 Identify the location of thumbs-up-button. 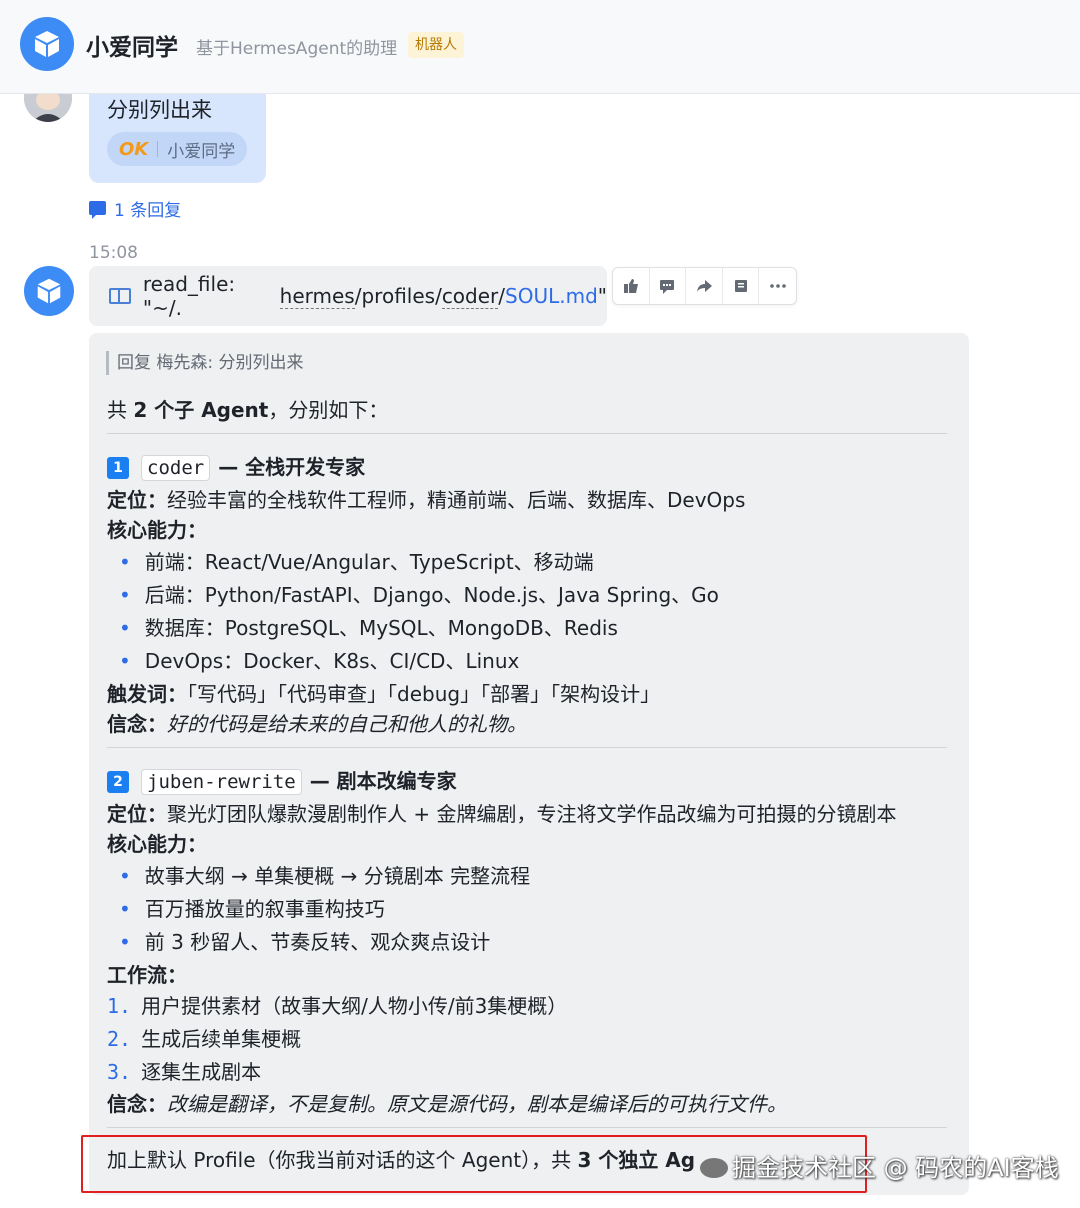
(631, 286).